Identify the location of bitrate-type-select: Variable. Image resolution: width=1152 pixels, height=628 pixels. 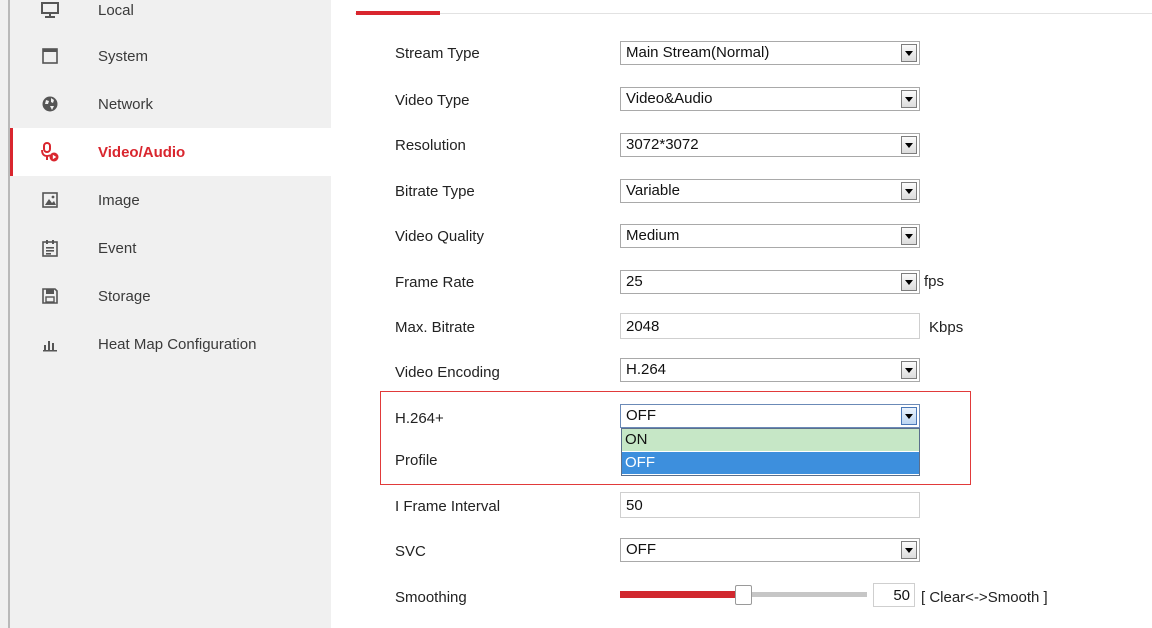
(770, 191).